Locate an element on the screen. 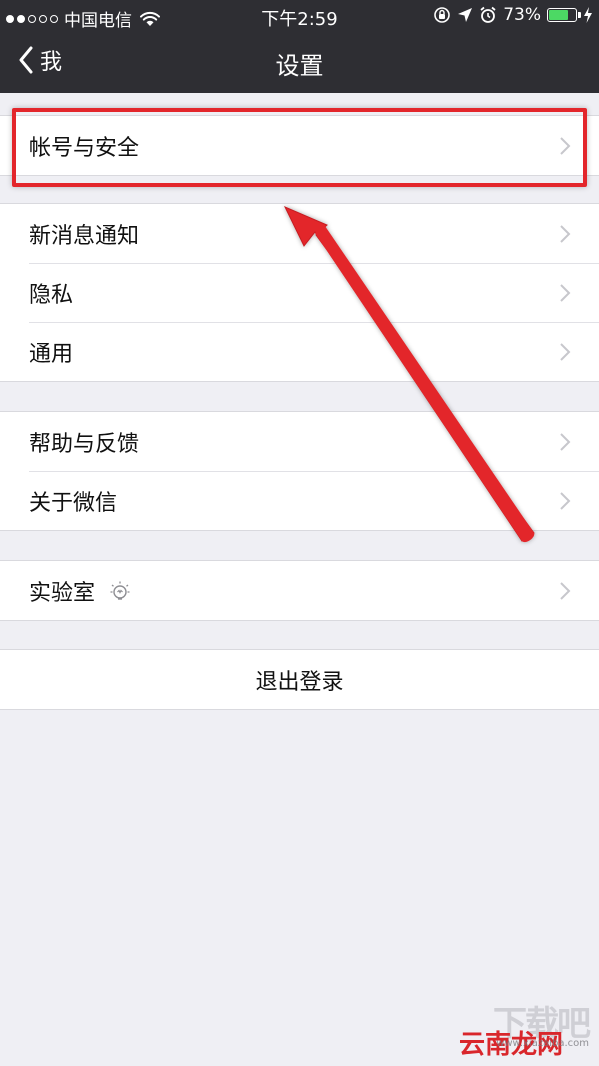 This screenshot has width=599, height=1066. settings-item-label: 帮助与反馈 is located at coordinates (84, 444).